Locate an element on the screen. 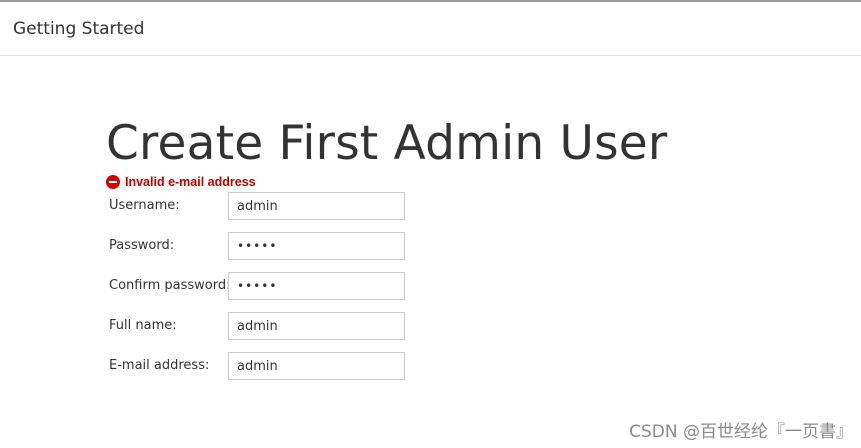 Image resolution: width=861 pixels, height=448 pixels. email-input is located at coordinates (316, 366).